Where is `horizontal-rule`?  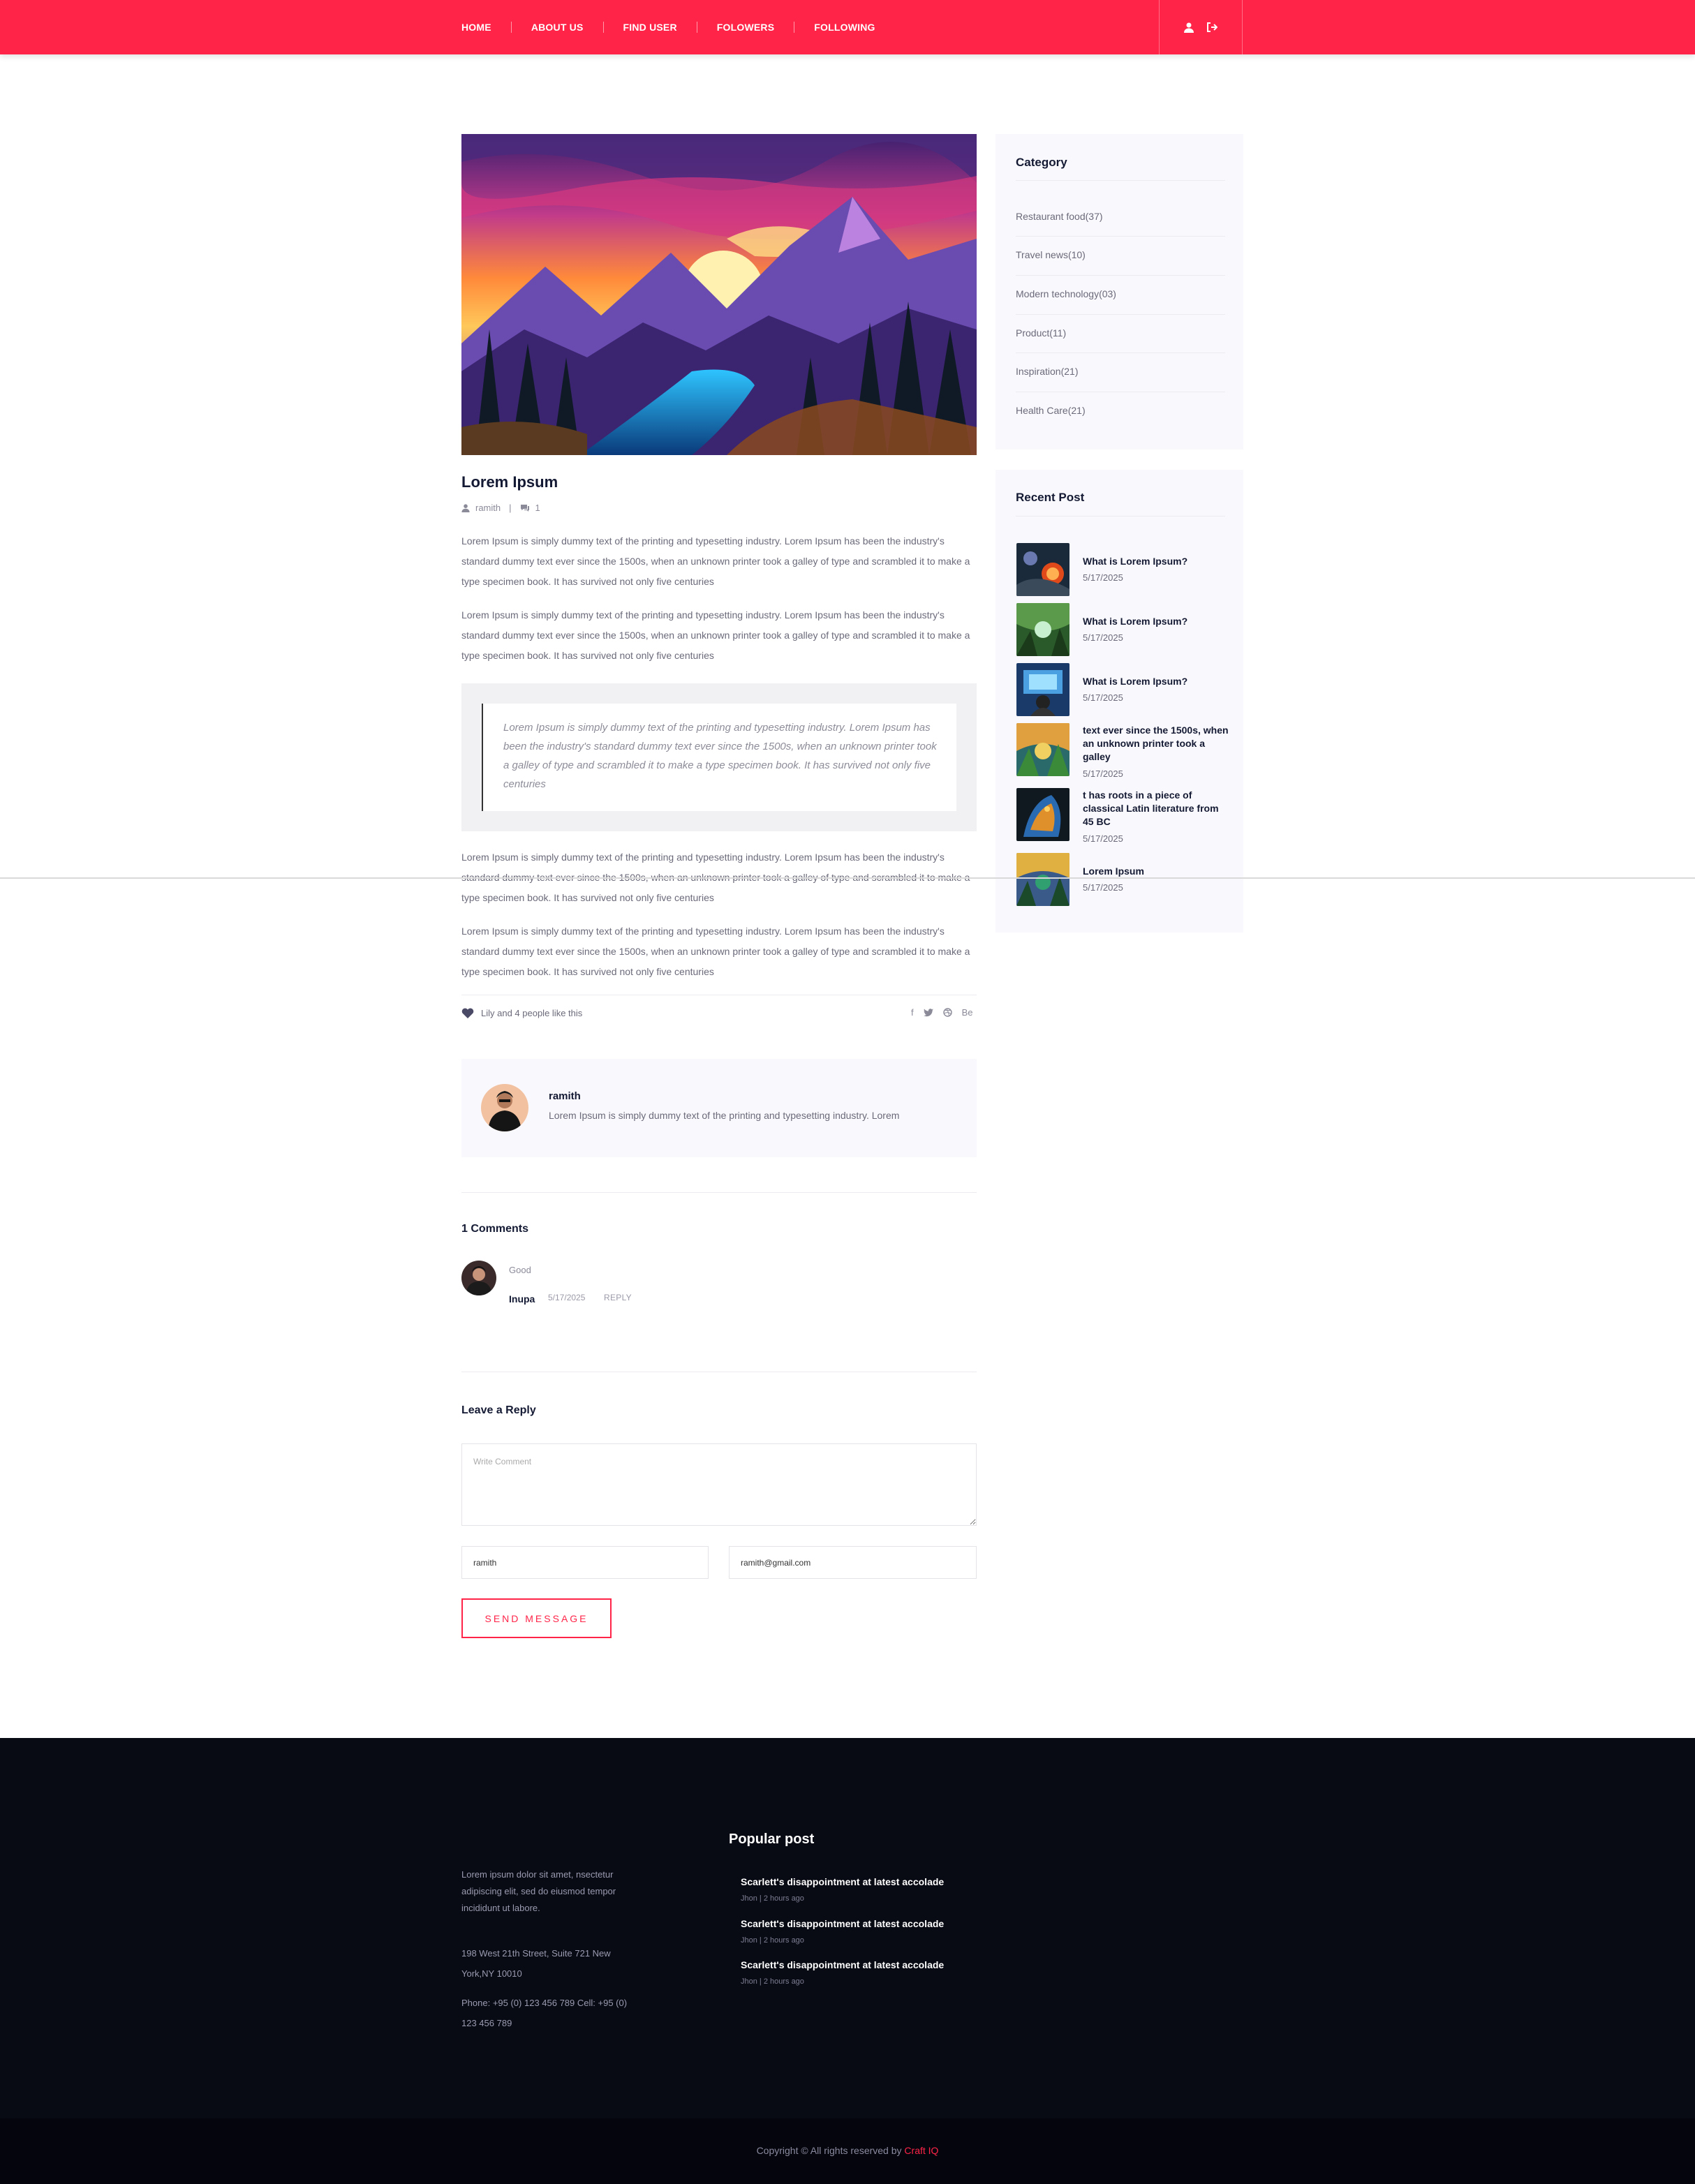
horizontal-rule is located at coordinates (847, 878).